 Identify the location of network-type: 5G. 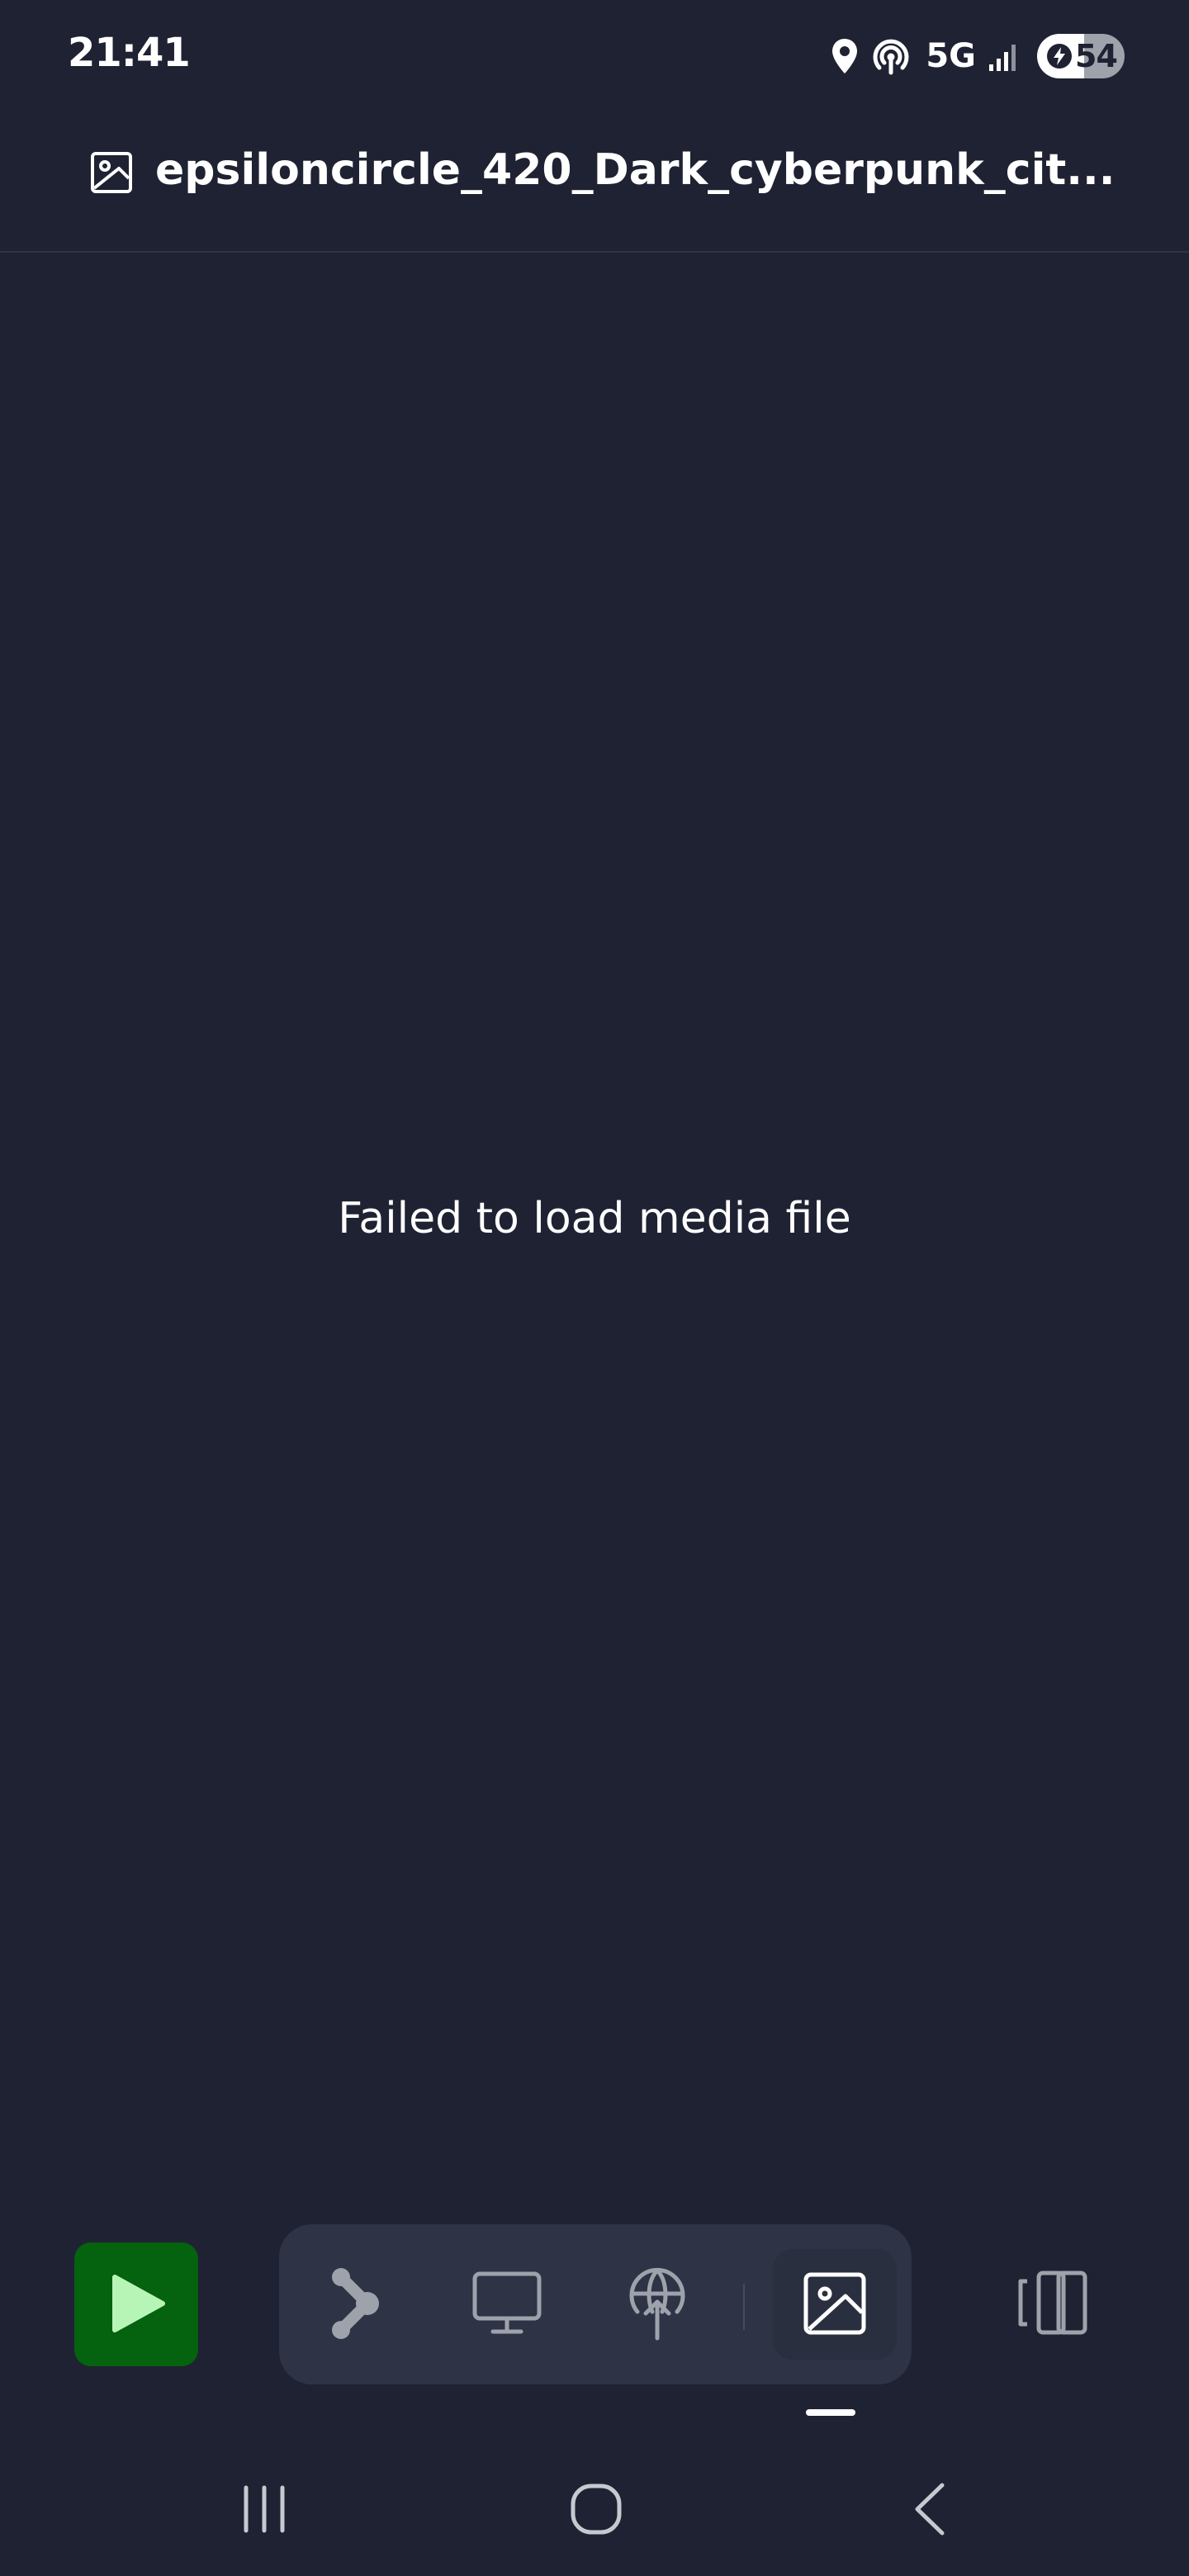
(951, 56).